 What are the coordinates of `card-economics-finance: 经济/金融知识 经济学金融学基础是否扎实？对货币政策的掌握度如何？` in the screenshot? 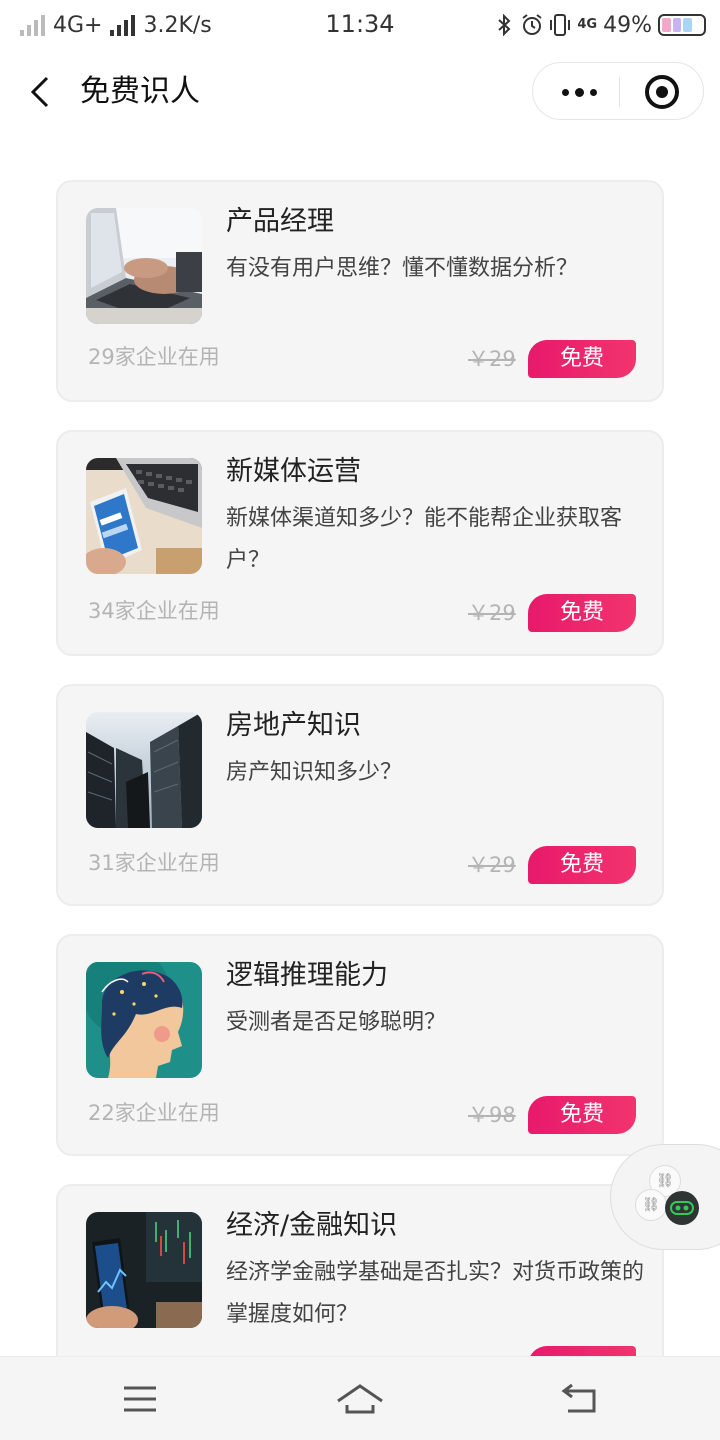 It's located at (360, 1270).